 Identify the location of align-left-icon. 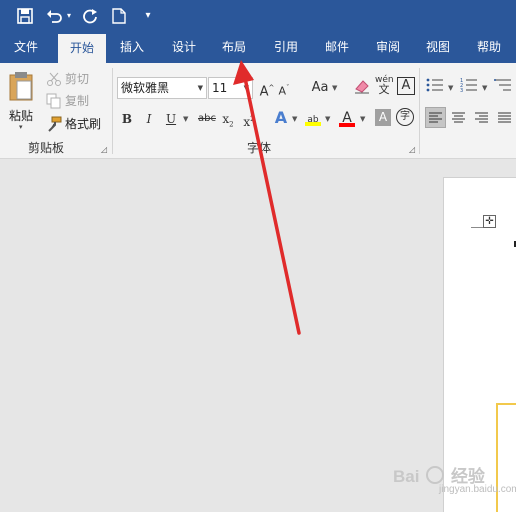
(435, 117).